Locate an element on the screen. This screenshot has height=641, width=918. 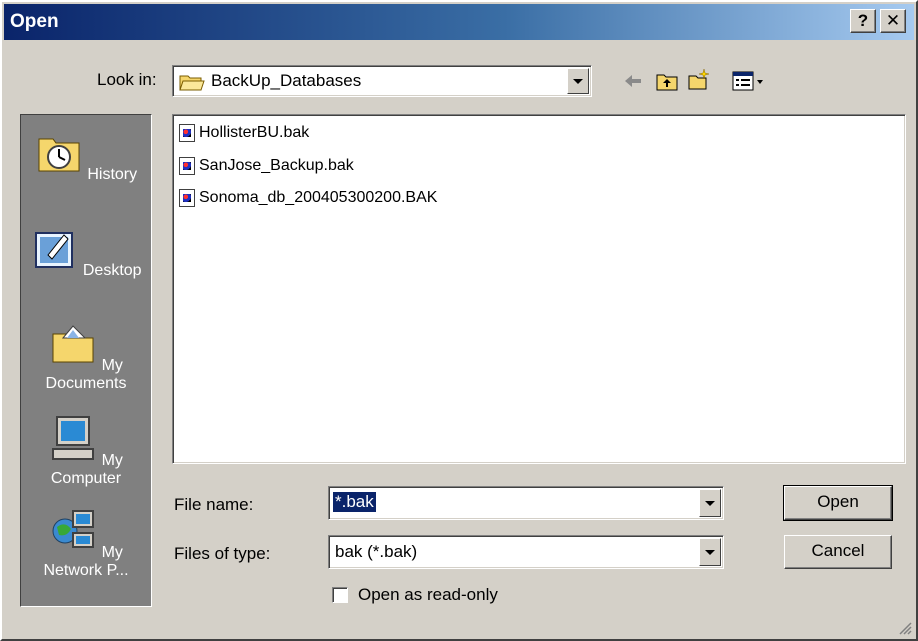
close-button: ✕ is located at coordinates (893, 21).